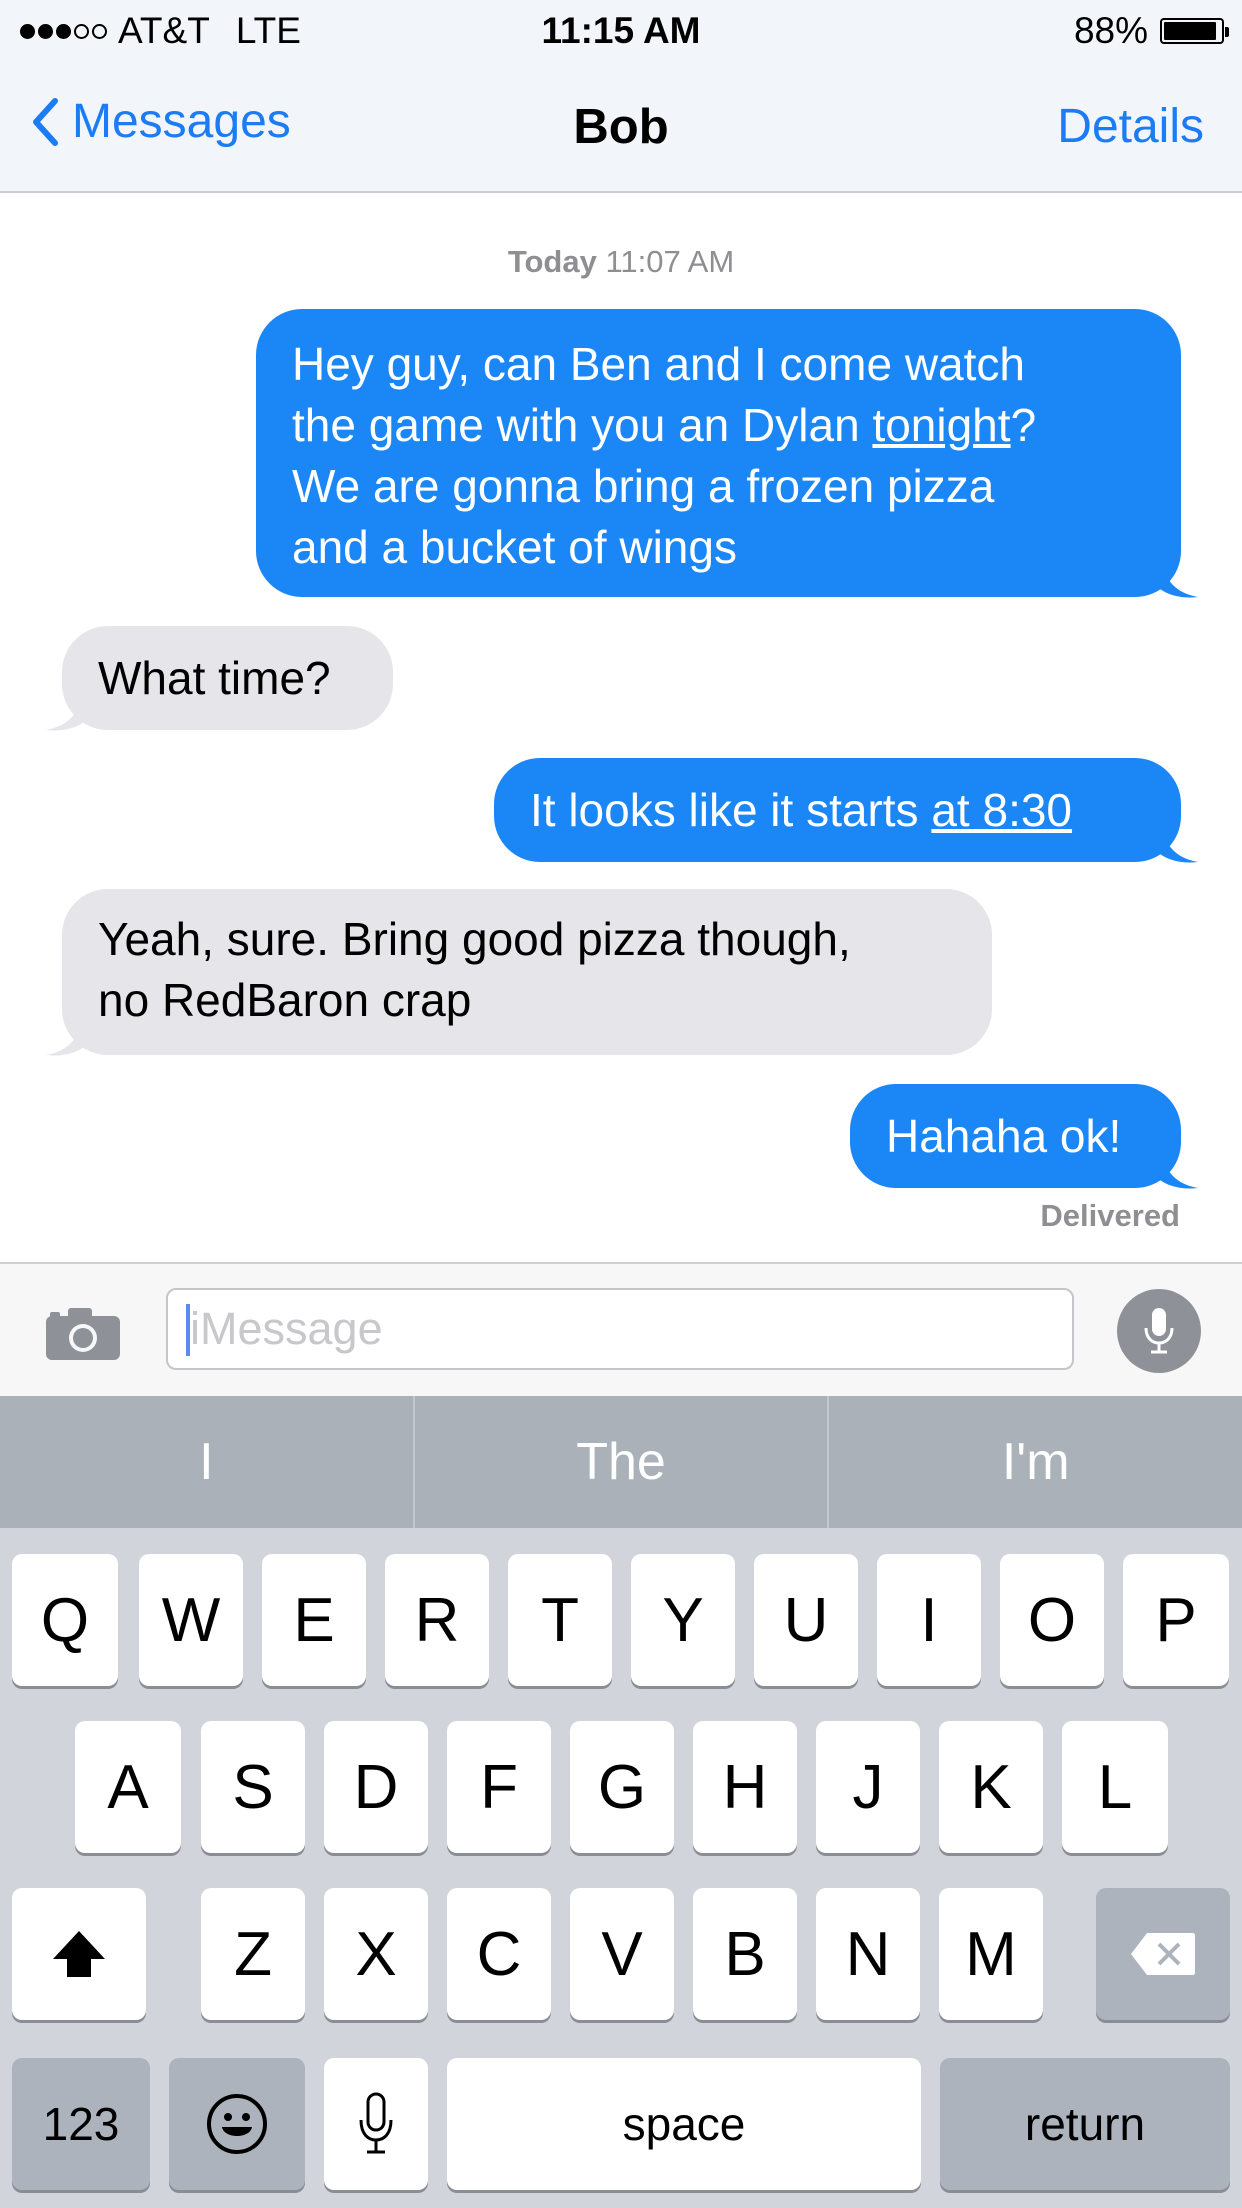  What do you see at coordinates (806, 1620) in the screenshot?
I see `key-u: U` at bounding box center [806, 1620].